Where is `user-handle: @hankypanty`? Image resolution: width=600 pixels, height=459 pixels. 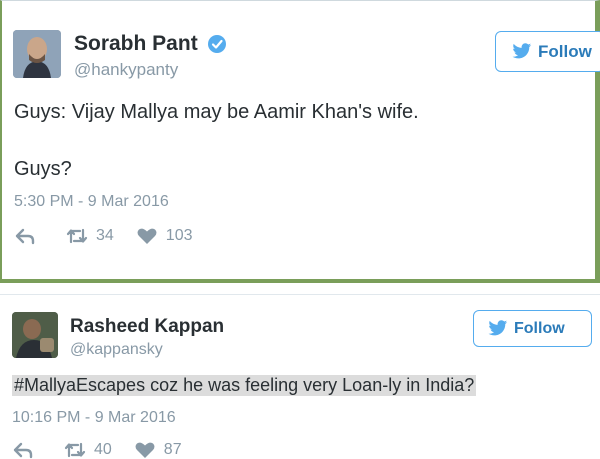
user-handle: @hankypanty is located at coordinates (126, 70).